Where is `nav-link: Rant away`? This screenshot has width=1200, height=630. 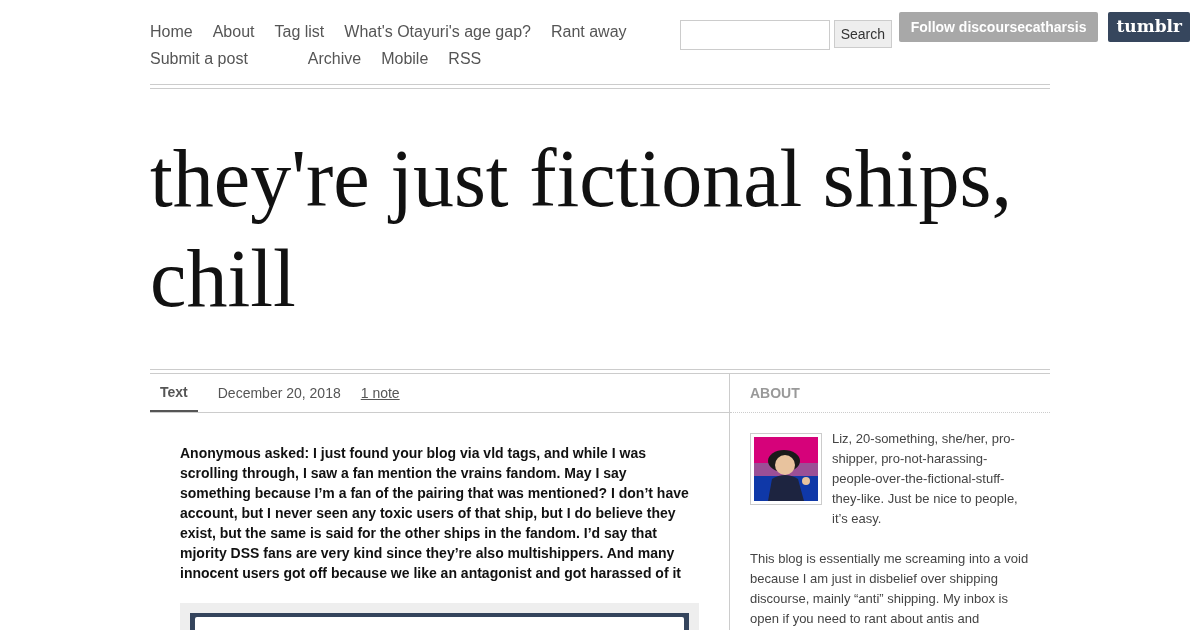 nav-link: Rant away is located at coordinates (588, 32).